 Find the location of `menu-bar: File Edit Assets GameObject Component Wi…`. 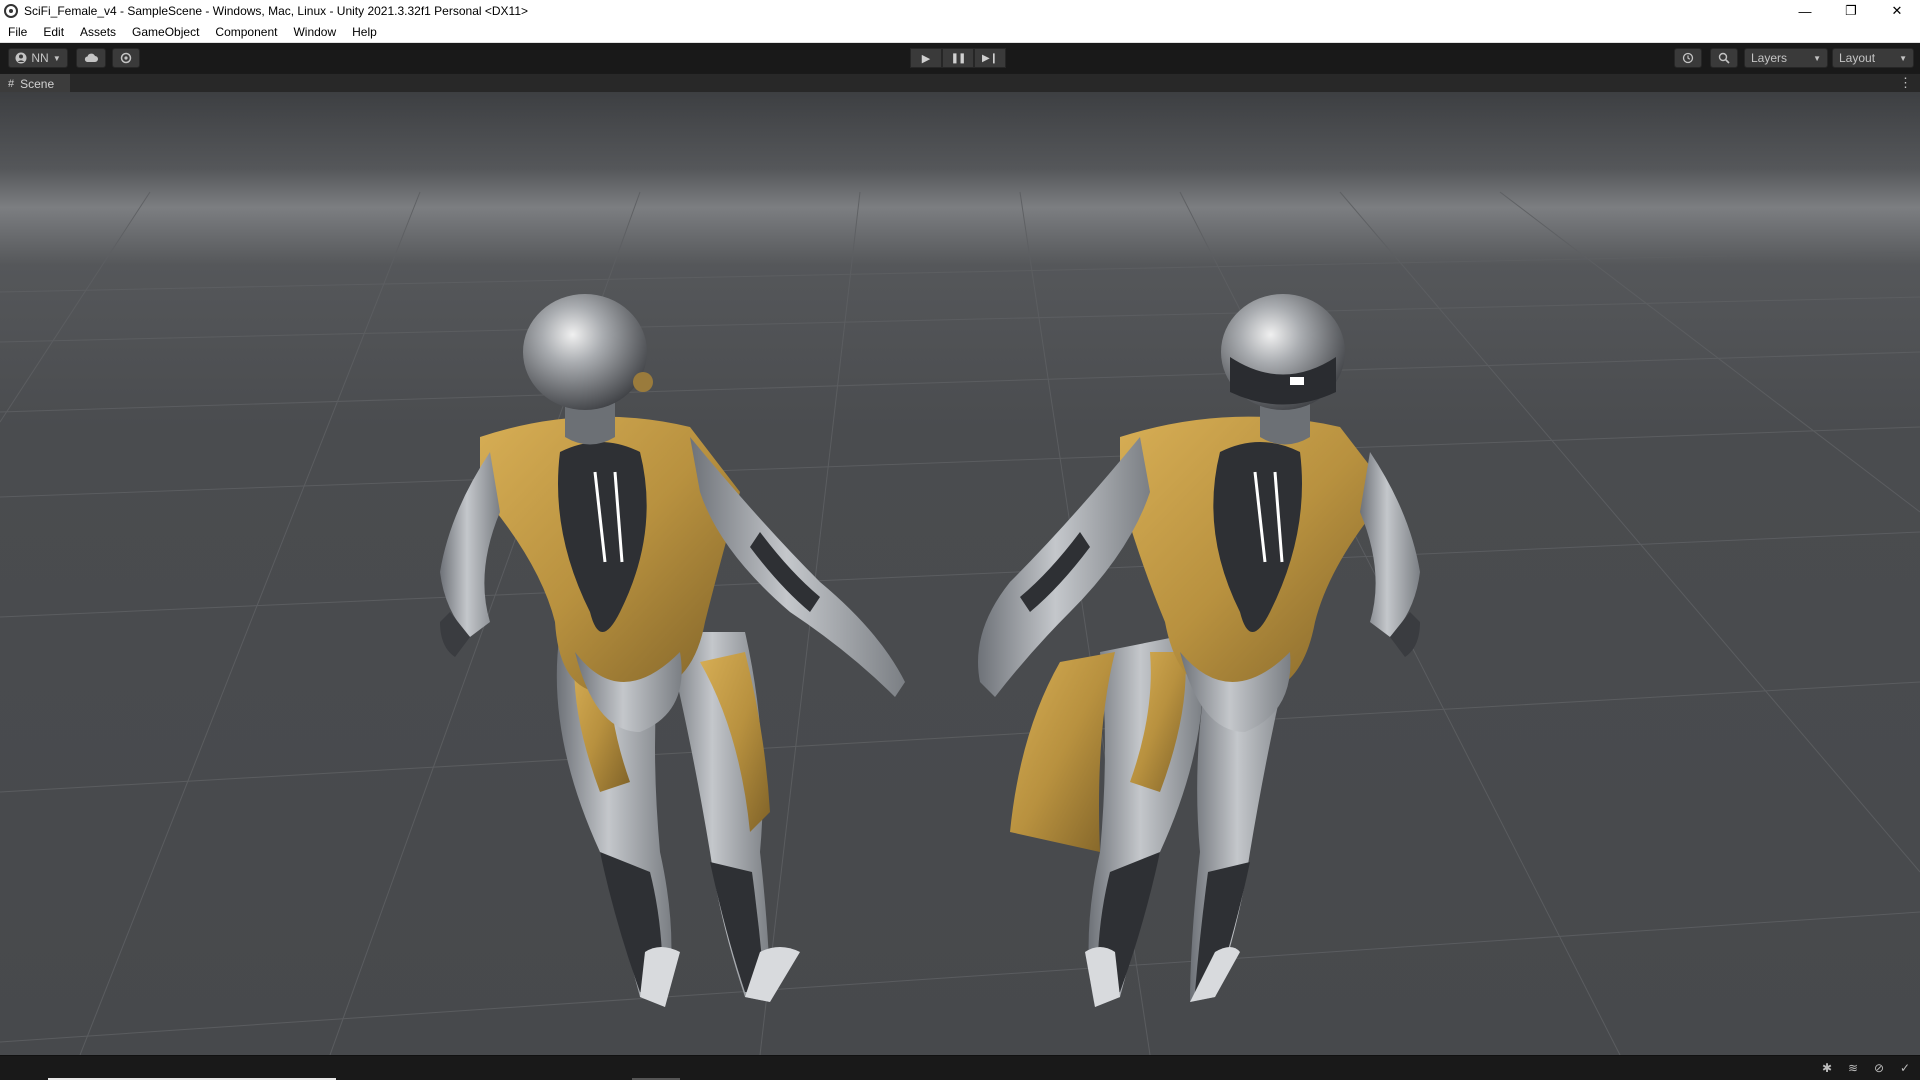

menu-bar: File Edit Assets GameObject Component Wi… is located at coordinates (960, 32).